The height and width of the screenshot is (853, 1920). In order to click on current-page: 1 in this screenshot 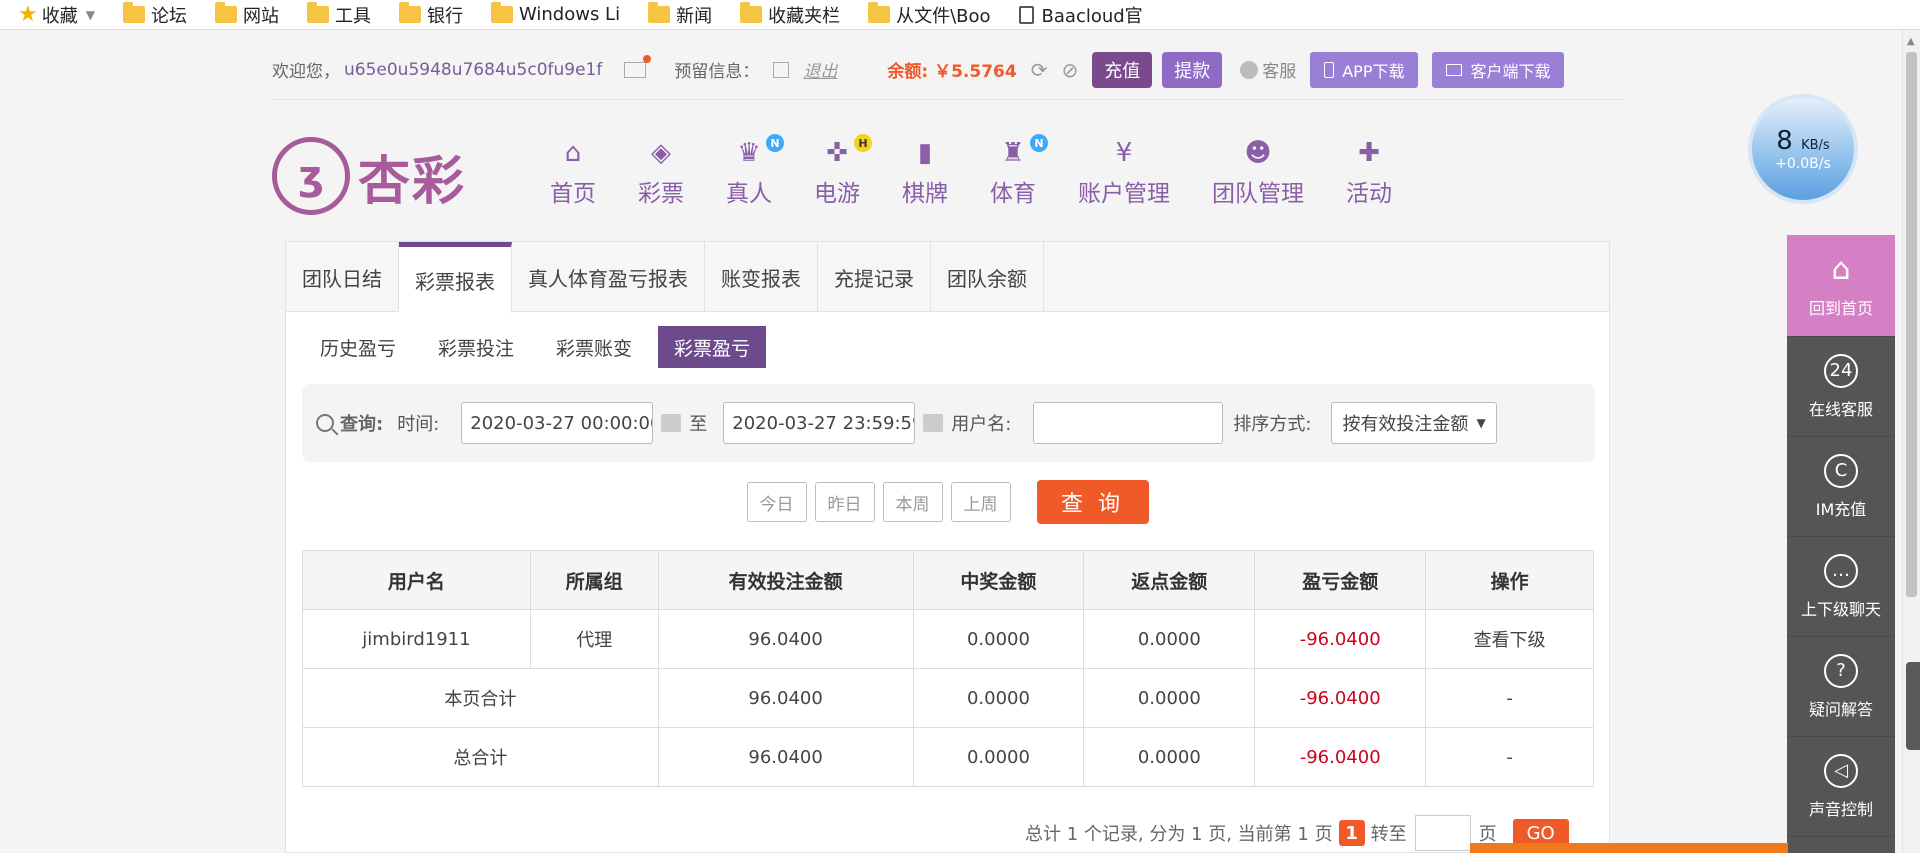, I will do `click(1351, 833)`.